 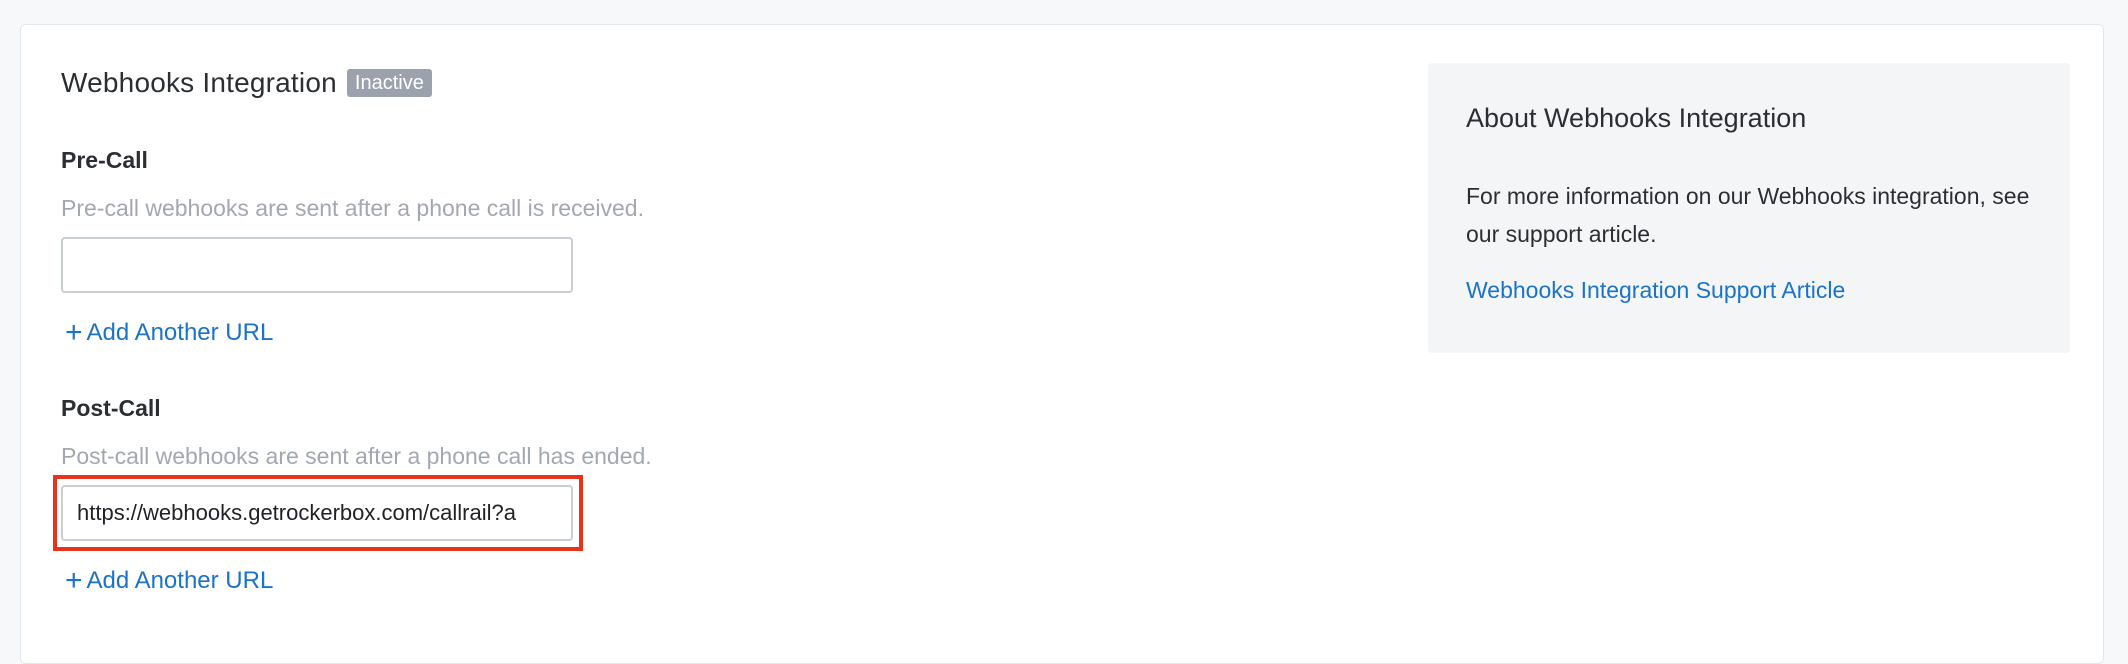 What do you see at coordinates (1636, 118) in the screenshot?
I see `about-title: About Webhooks Integration` at bounding box center [1636, 118].